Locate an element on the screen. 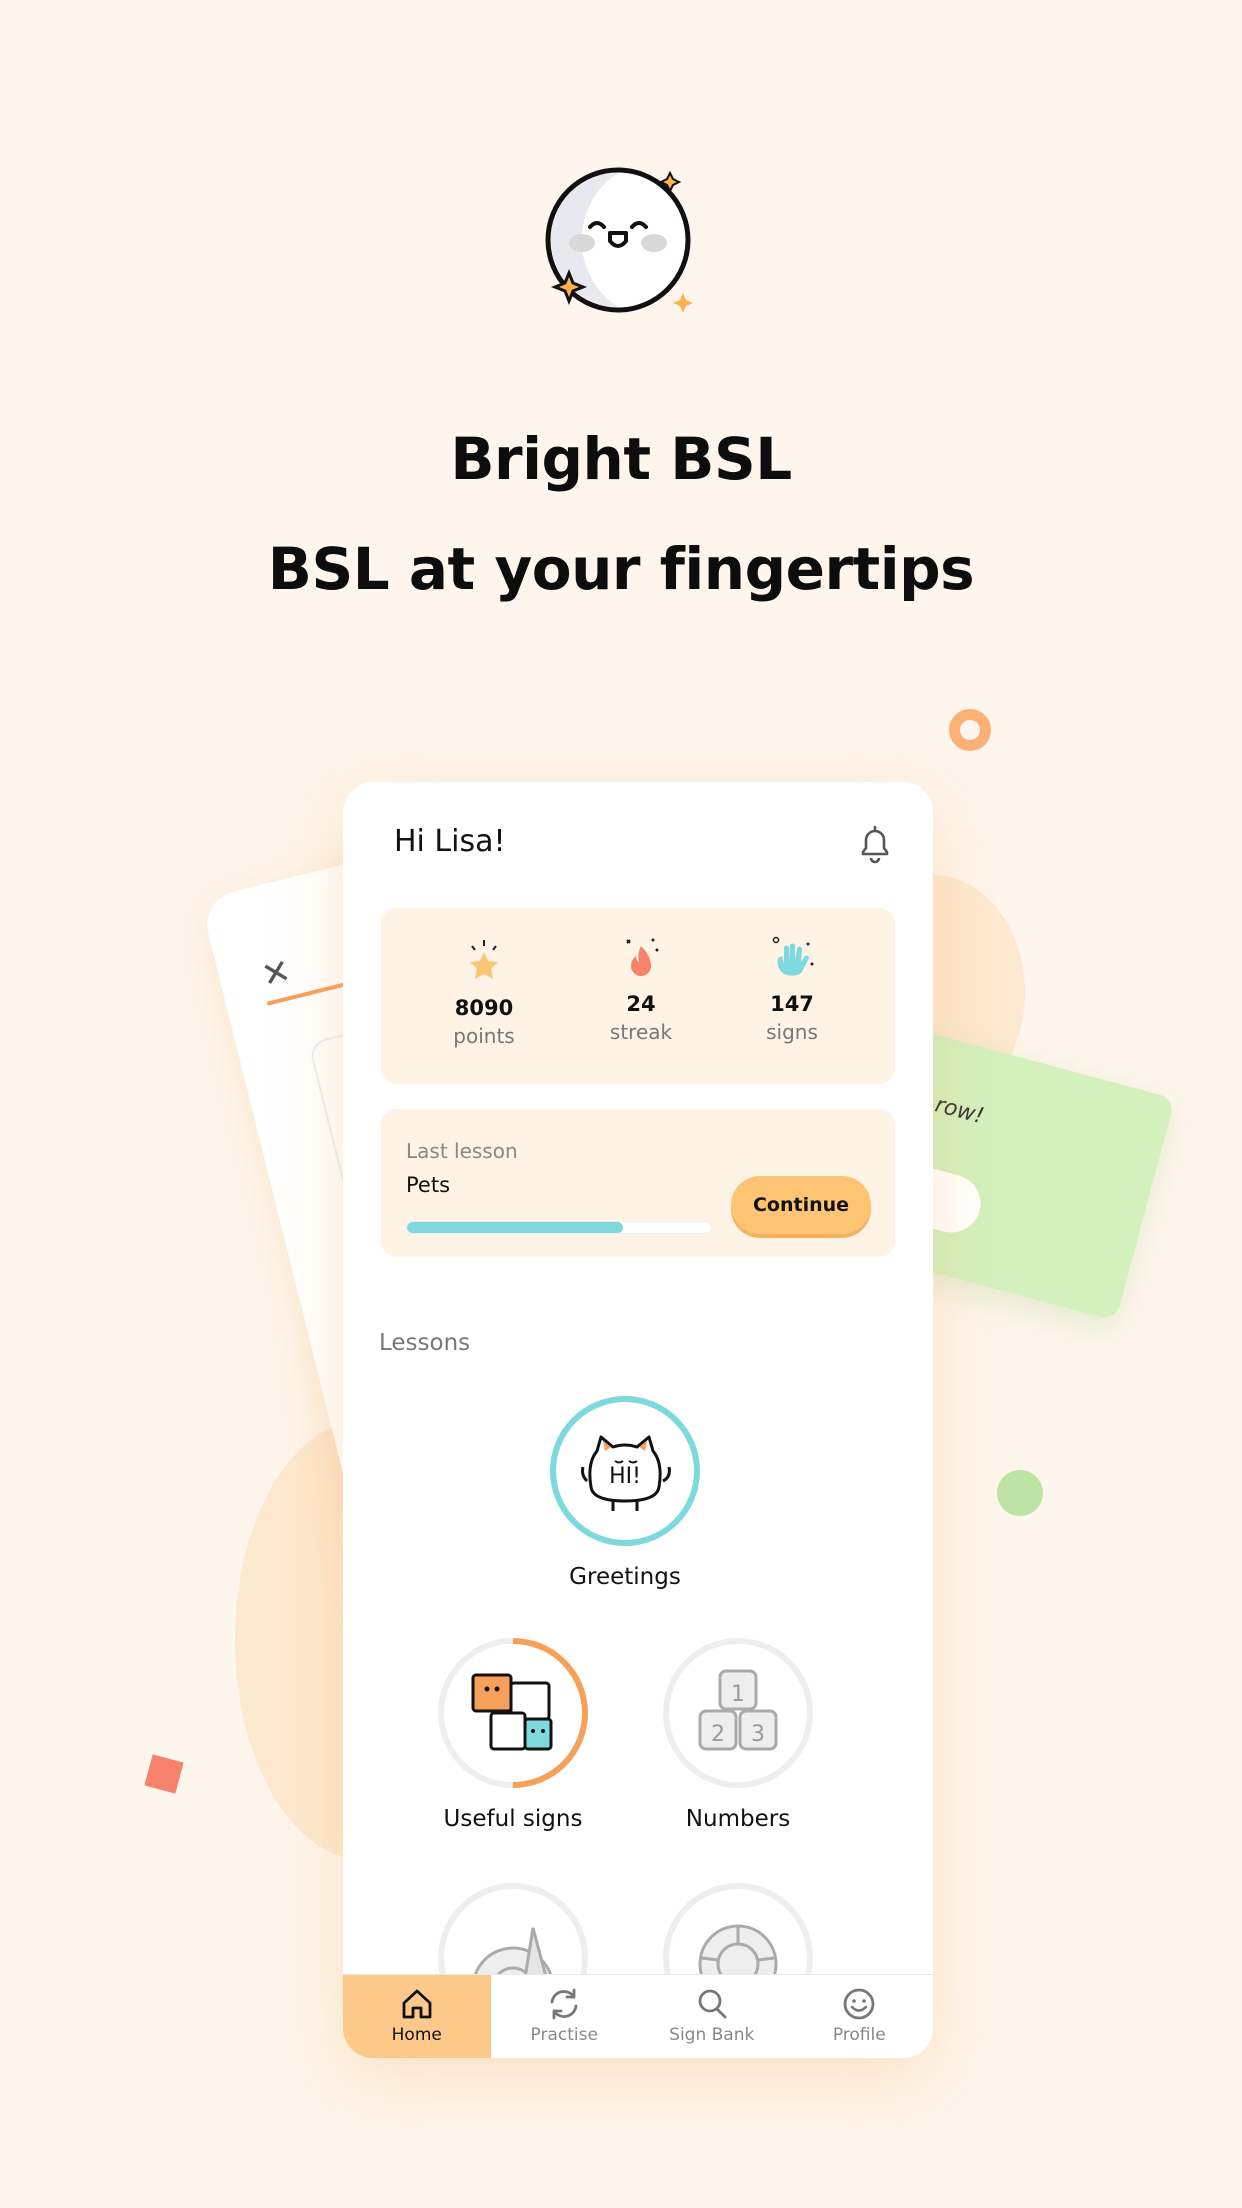  continue-button: Continue is located at coordinates (801, 1205).